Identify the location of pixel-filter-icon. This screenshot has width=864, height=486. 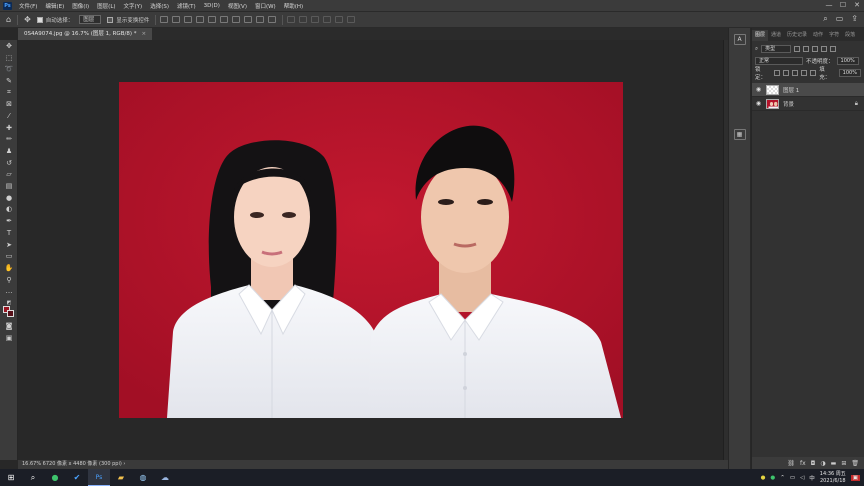
(797, 49).